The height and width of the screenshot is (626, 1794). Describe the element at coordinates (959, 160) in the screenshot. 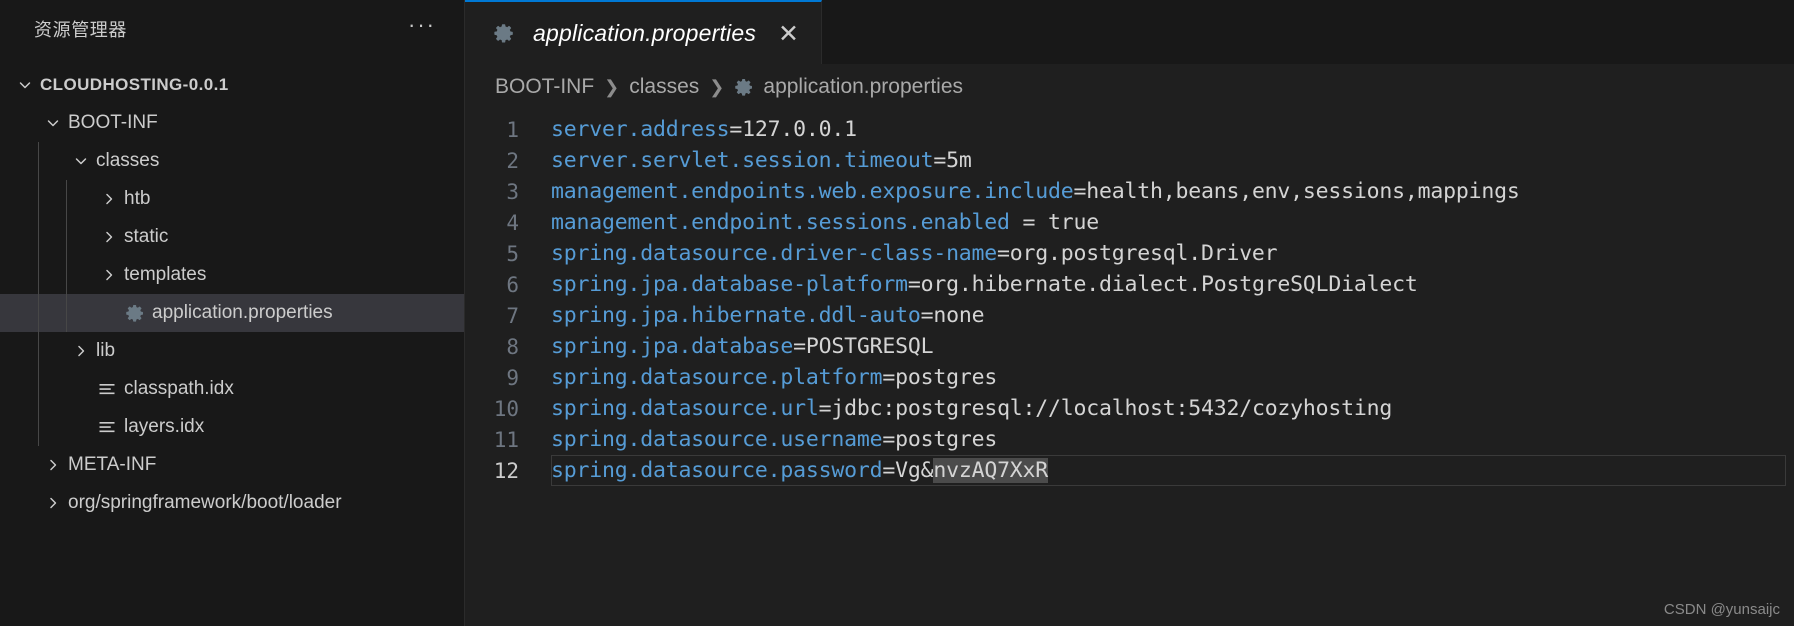

I see `property-value: 5m` at that location.